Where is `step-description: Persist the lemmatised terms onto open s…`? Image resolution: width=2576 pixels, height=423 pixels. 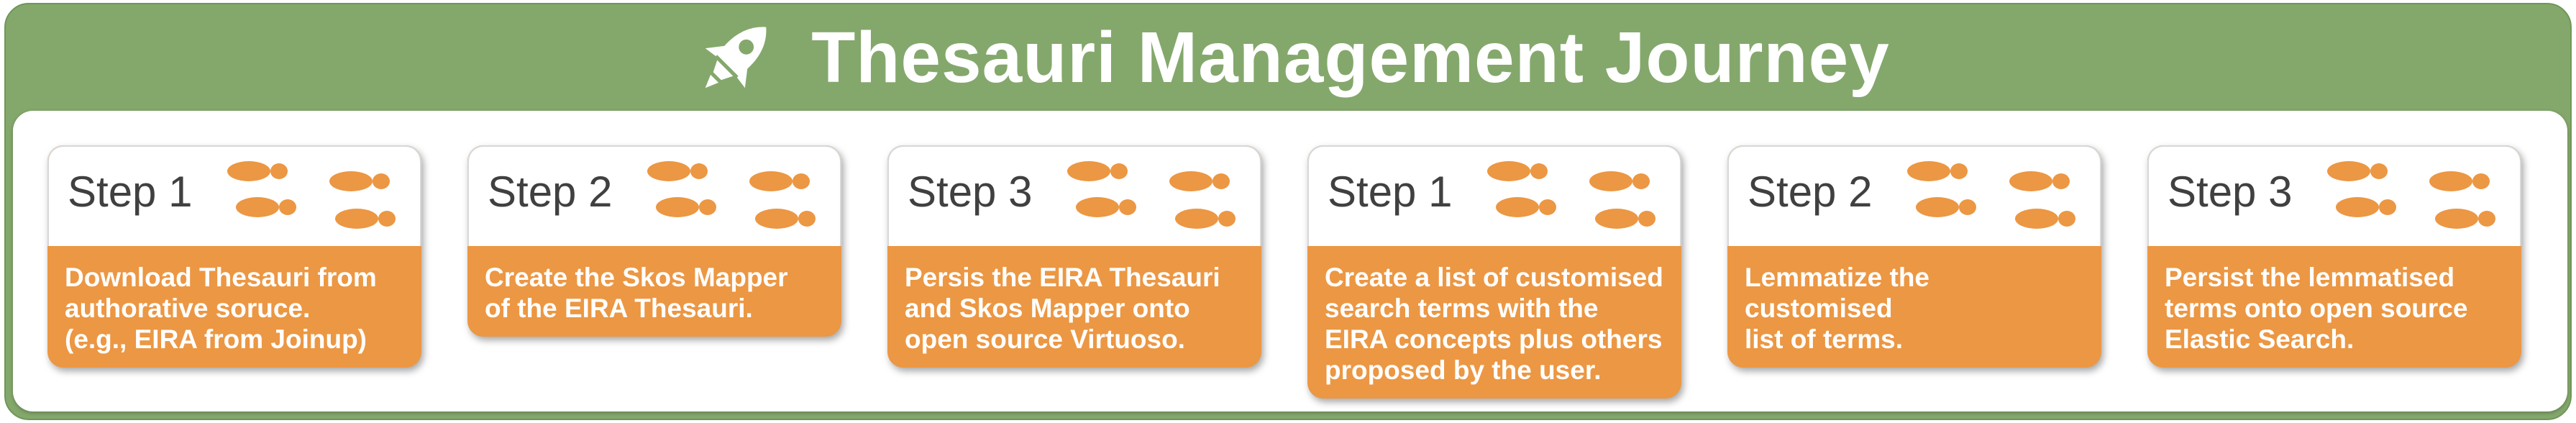
step-description: Persist the lemmatised terms onto open s… is located at coordinates (2316, 308).